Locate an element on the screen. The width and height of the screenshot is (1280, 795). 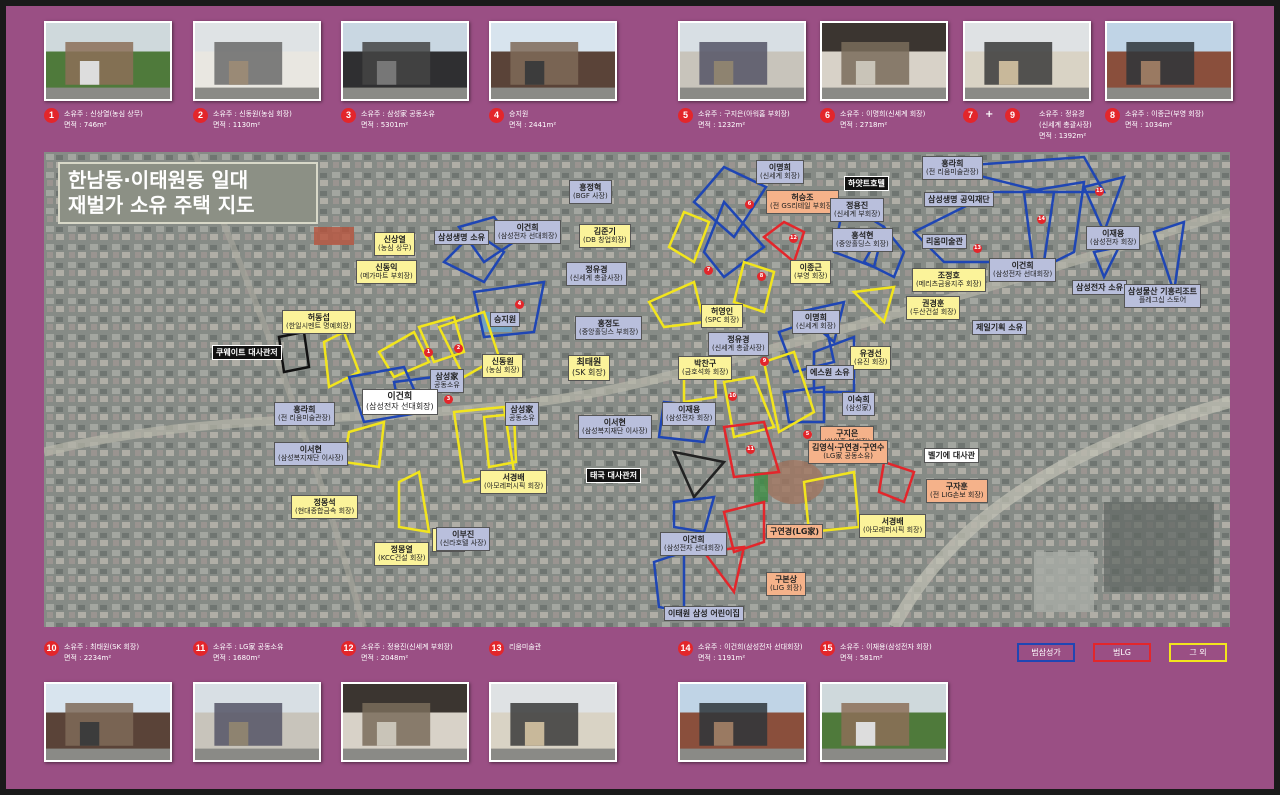
owner-name: 권경훈 is located at coordinates (933, 303).